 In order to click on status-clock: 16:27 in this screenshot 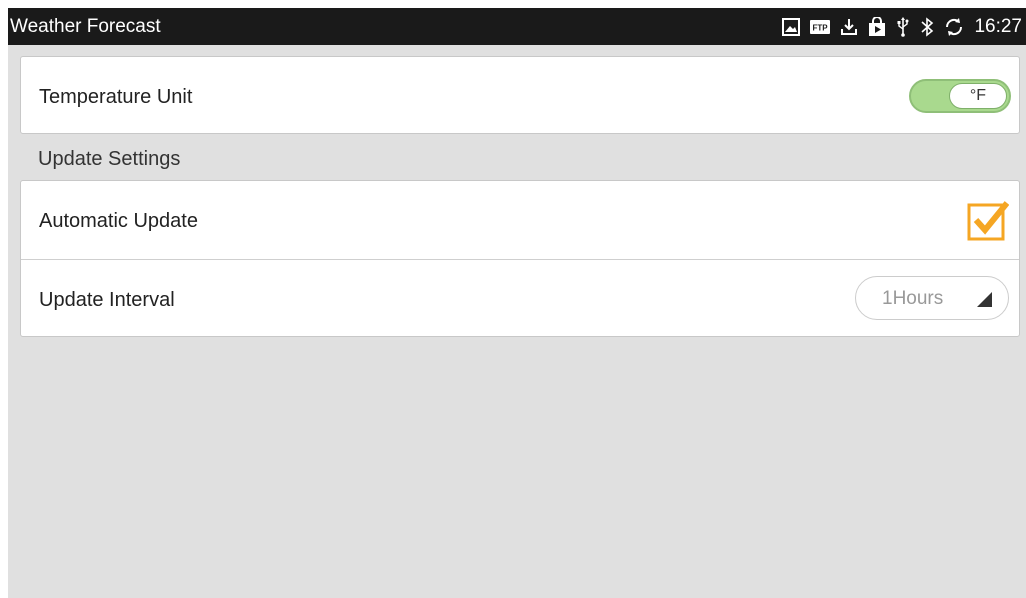, I will do `click(998, 26)`.